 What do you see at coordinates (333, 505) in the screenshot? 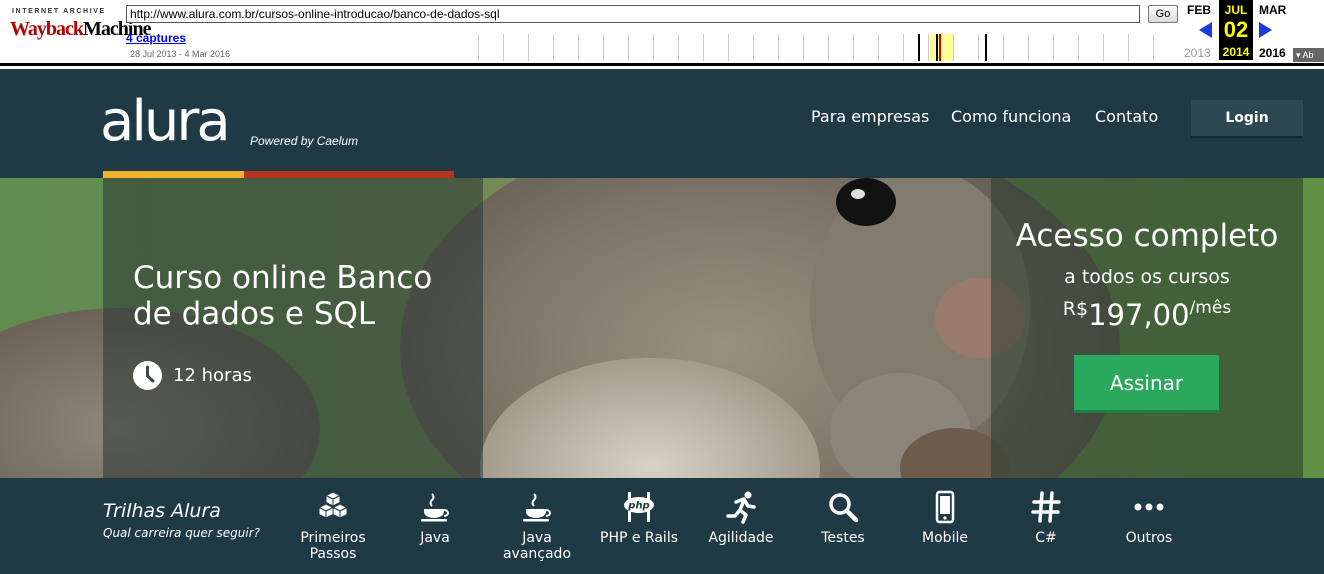
I see `cubes-icon` at bounding box center [333, 505].